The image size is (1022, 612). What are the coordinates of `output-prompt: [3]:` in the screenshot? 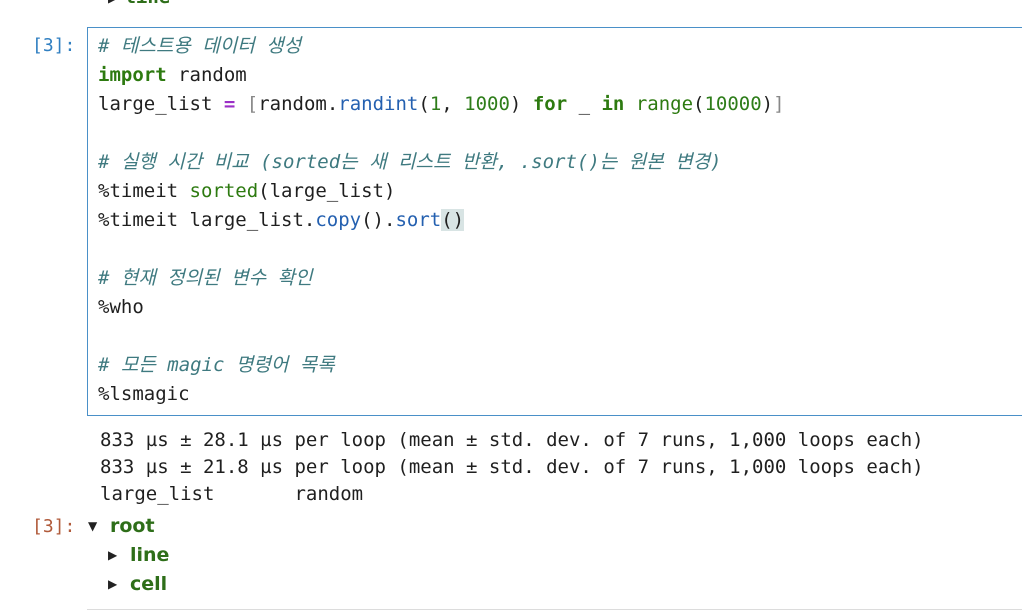 It's located at (54, 526).